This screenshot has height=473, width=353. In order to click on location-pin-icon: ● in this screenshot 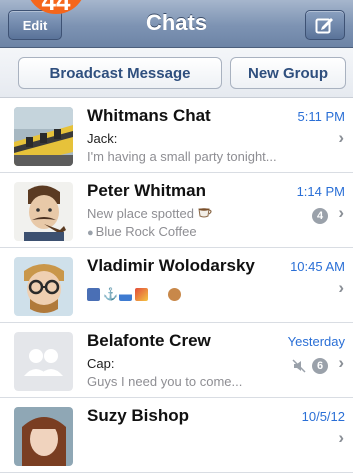, I will do `click(90, 233)`.